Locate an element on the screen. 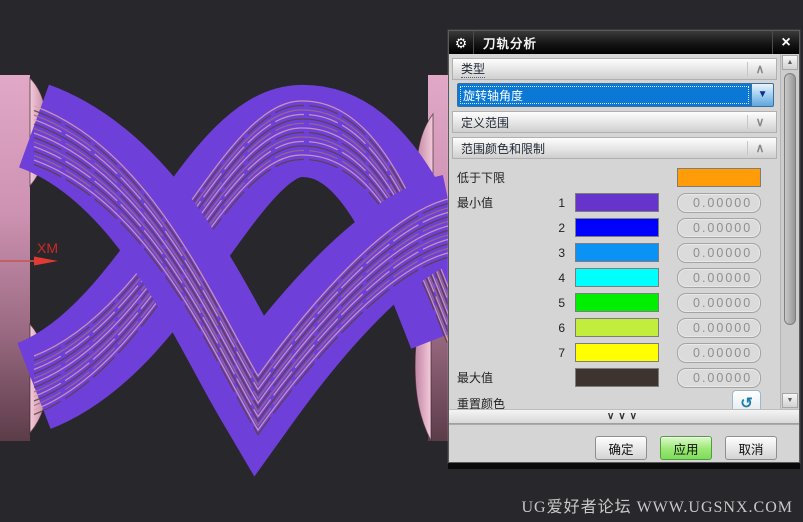  range-level-row: 5 0.00000 is located at coordinates (614, 302).